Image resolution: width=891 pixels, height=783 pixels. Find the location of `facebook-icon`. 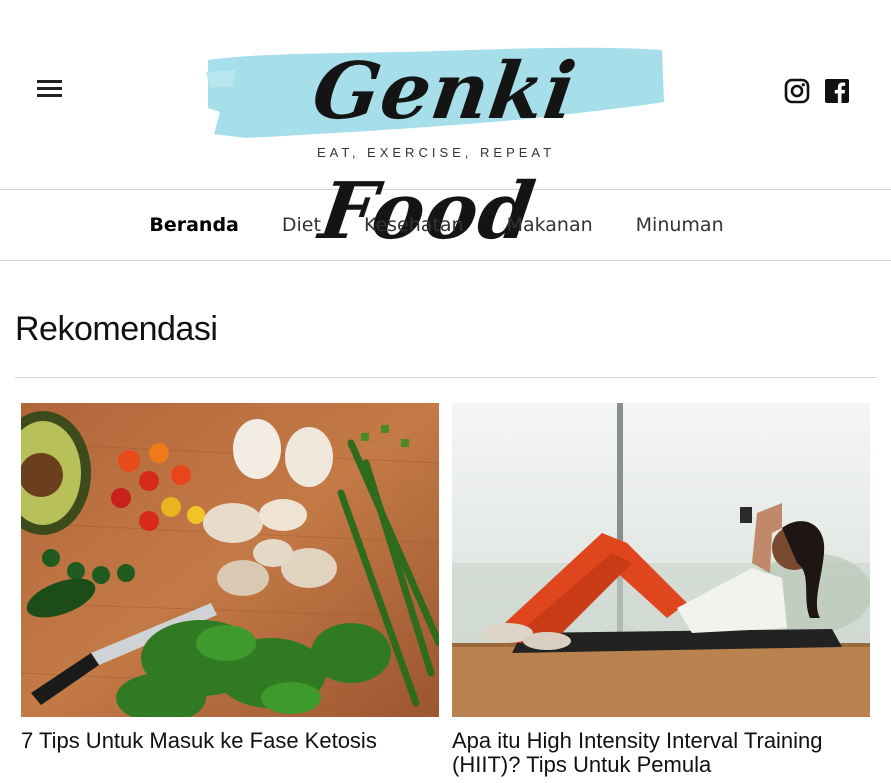

facebook-icon is located at coordinates (837, 91).